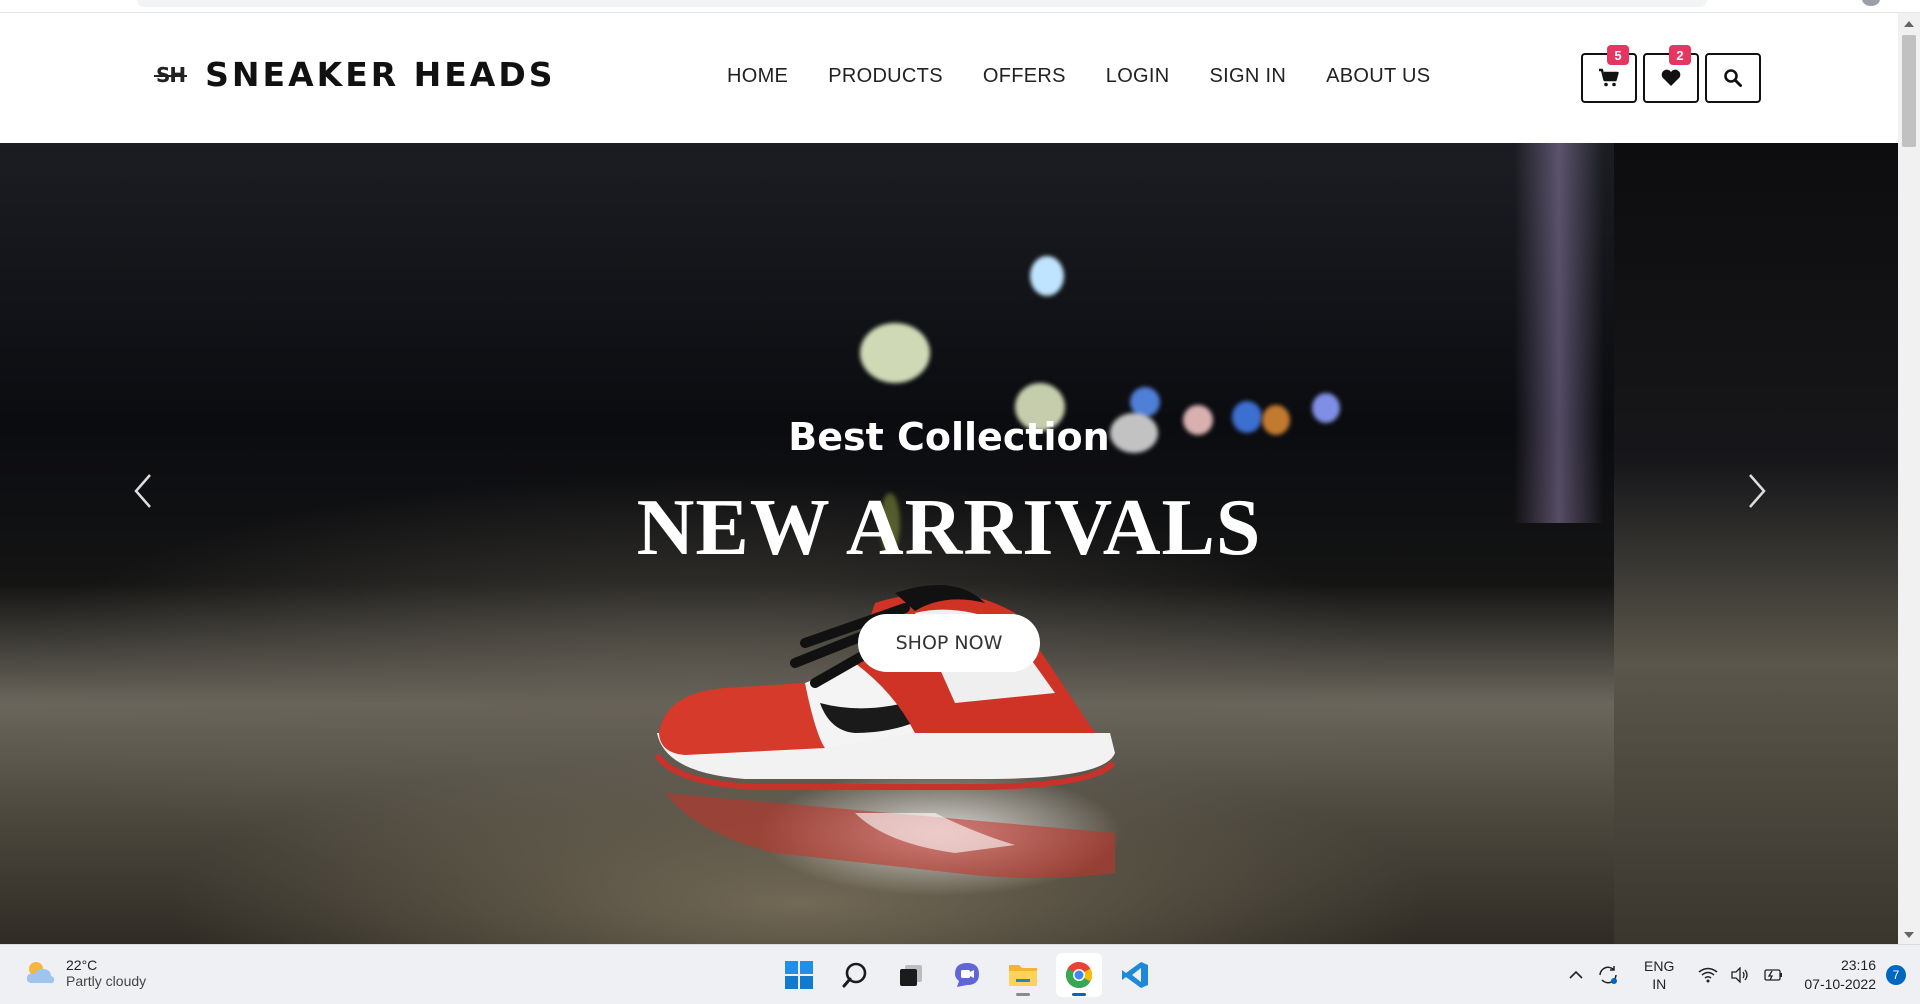 This screenshot has width=1920, height=1004. I want to click on carousel-prev-button, so click(142, 491).